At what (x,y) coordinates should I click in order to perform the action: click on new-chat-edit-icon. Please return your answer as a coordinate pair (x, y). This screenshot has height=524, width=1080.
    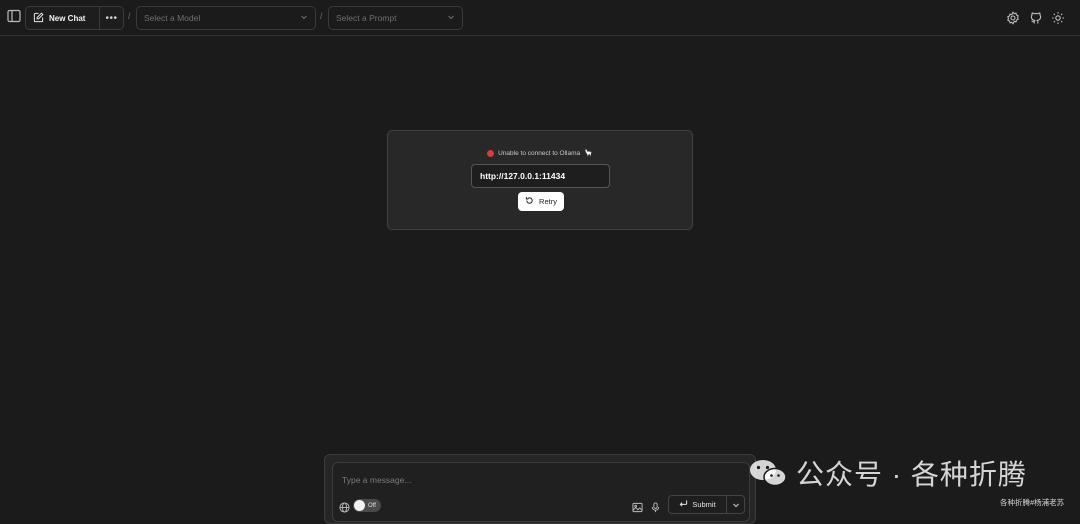
    Looking at the image, I should click on (38, 18).